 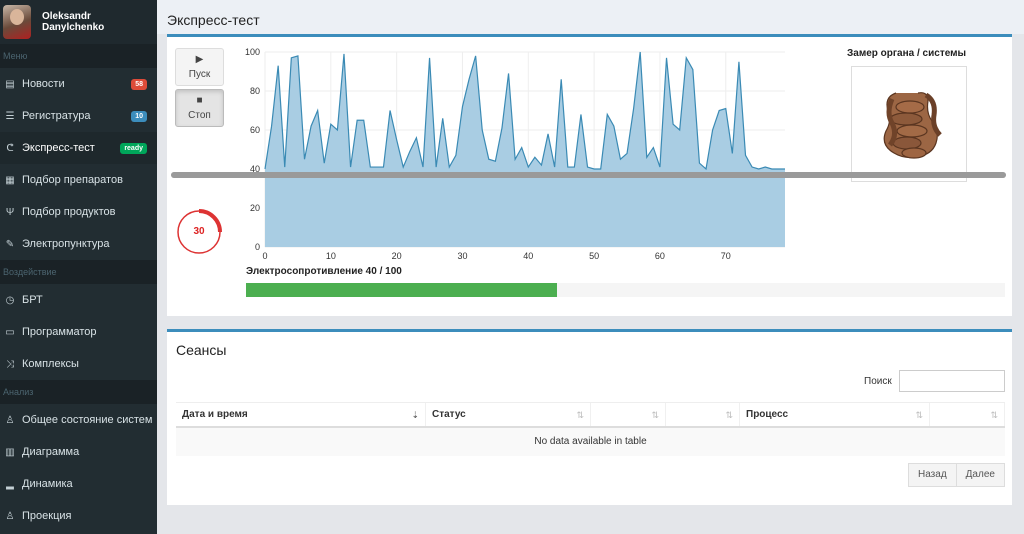 What do you see at coordinates (878, 381) in the screenshot?
I see `search-label: Поиск` at bounding box center [878, 381].